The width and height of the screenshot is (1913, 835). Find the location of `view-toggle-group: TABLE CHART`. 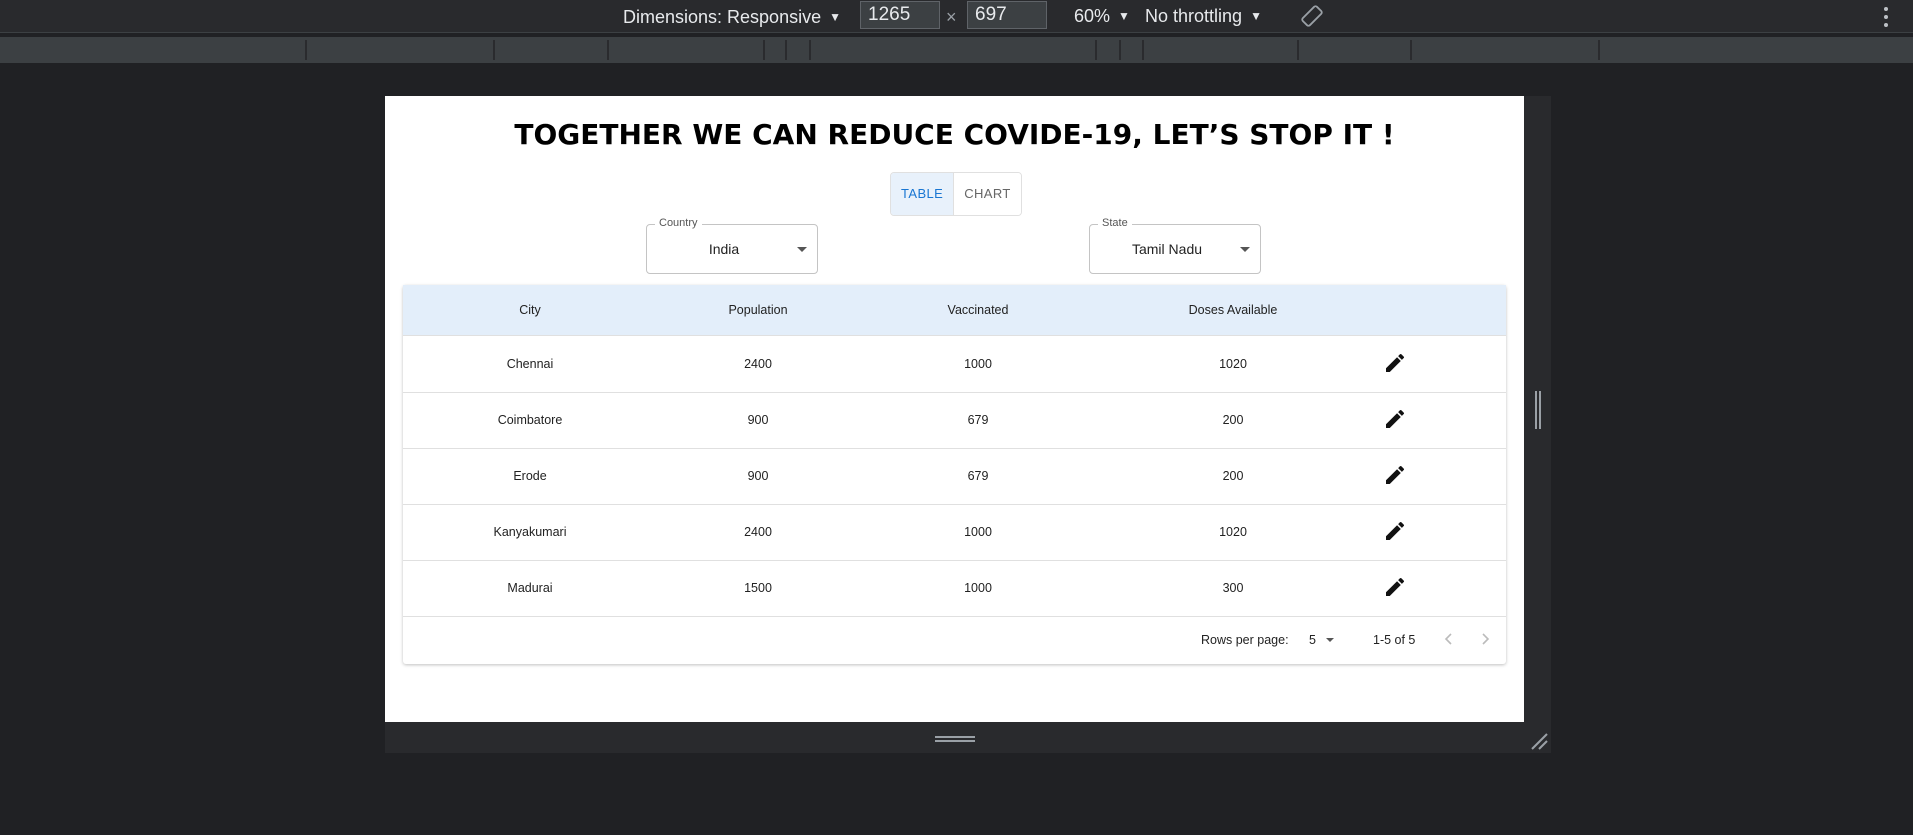

view-toggle-group: TABLE CHART is located at coordinates (956, 194).